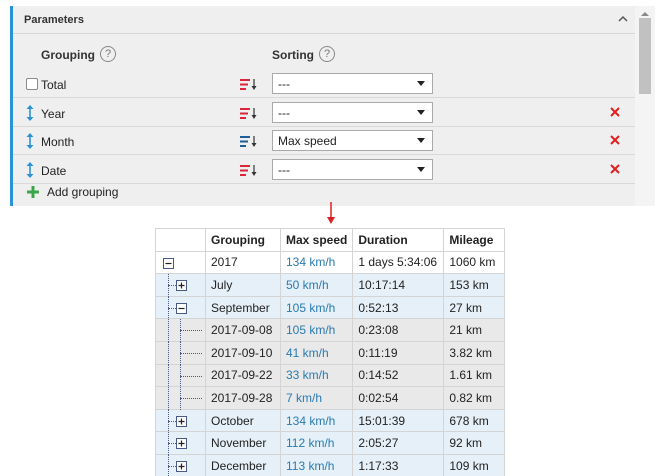 The image size is (662, 476). I want to click on table-row: 2017-09-10 41 km/h 0:11:19 3.82 km, so click(330, 352).